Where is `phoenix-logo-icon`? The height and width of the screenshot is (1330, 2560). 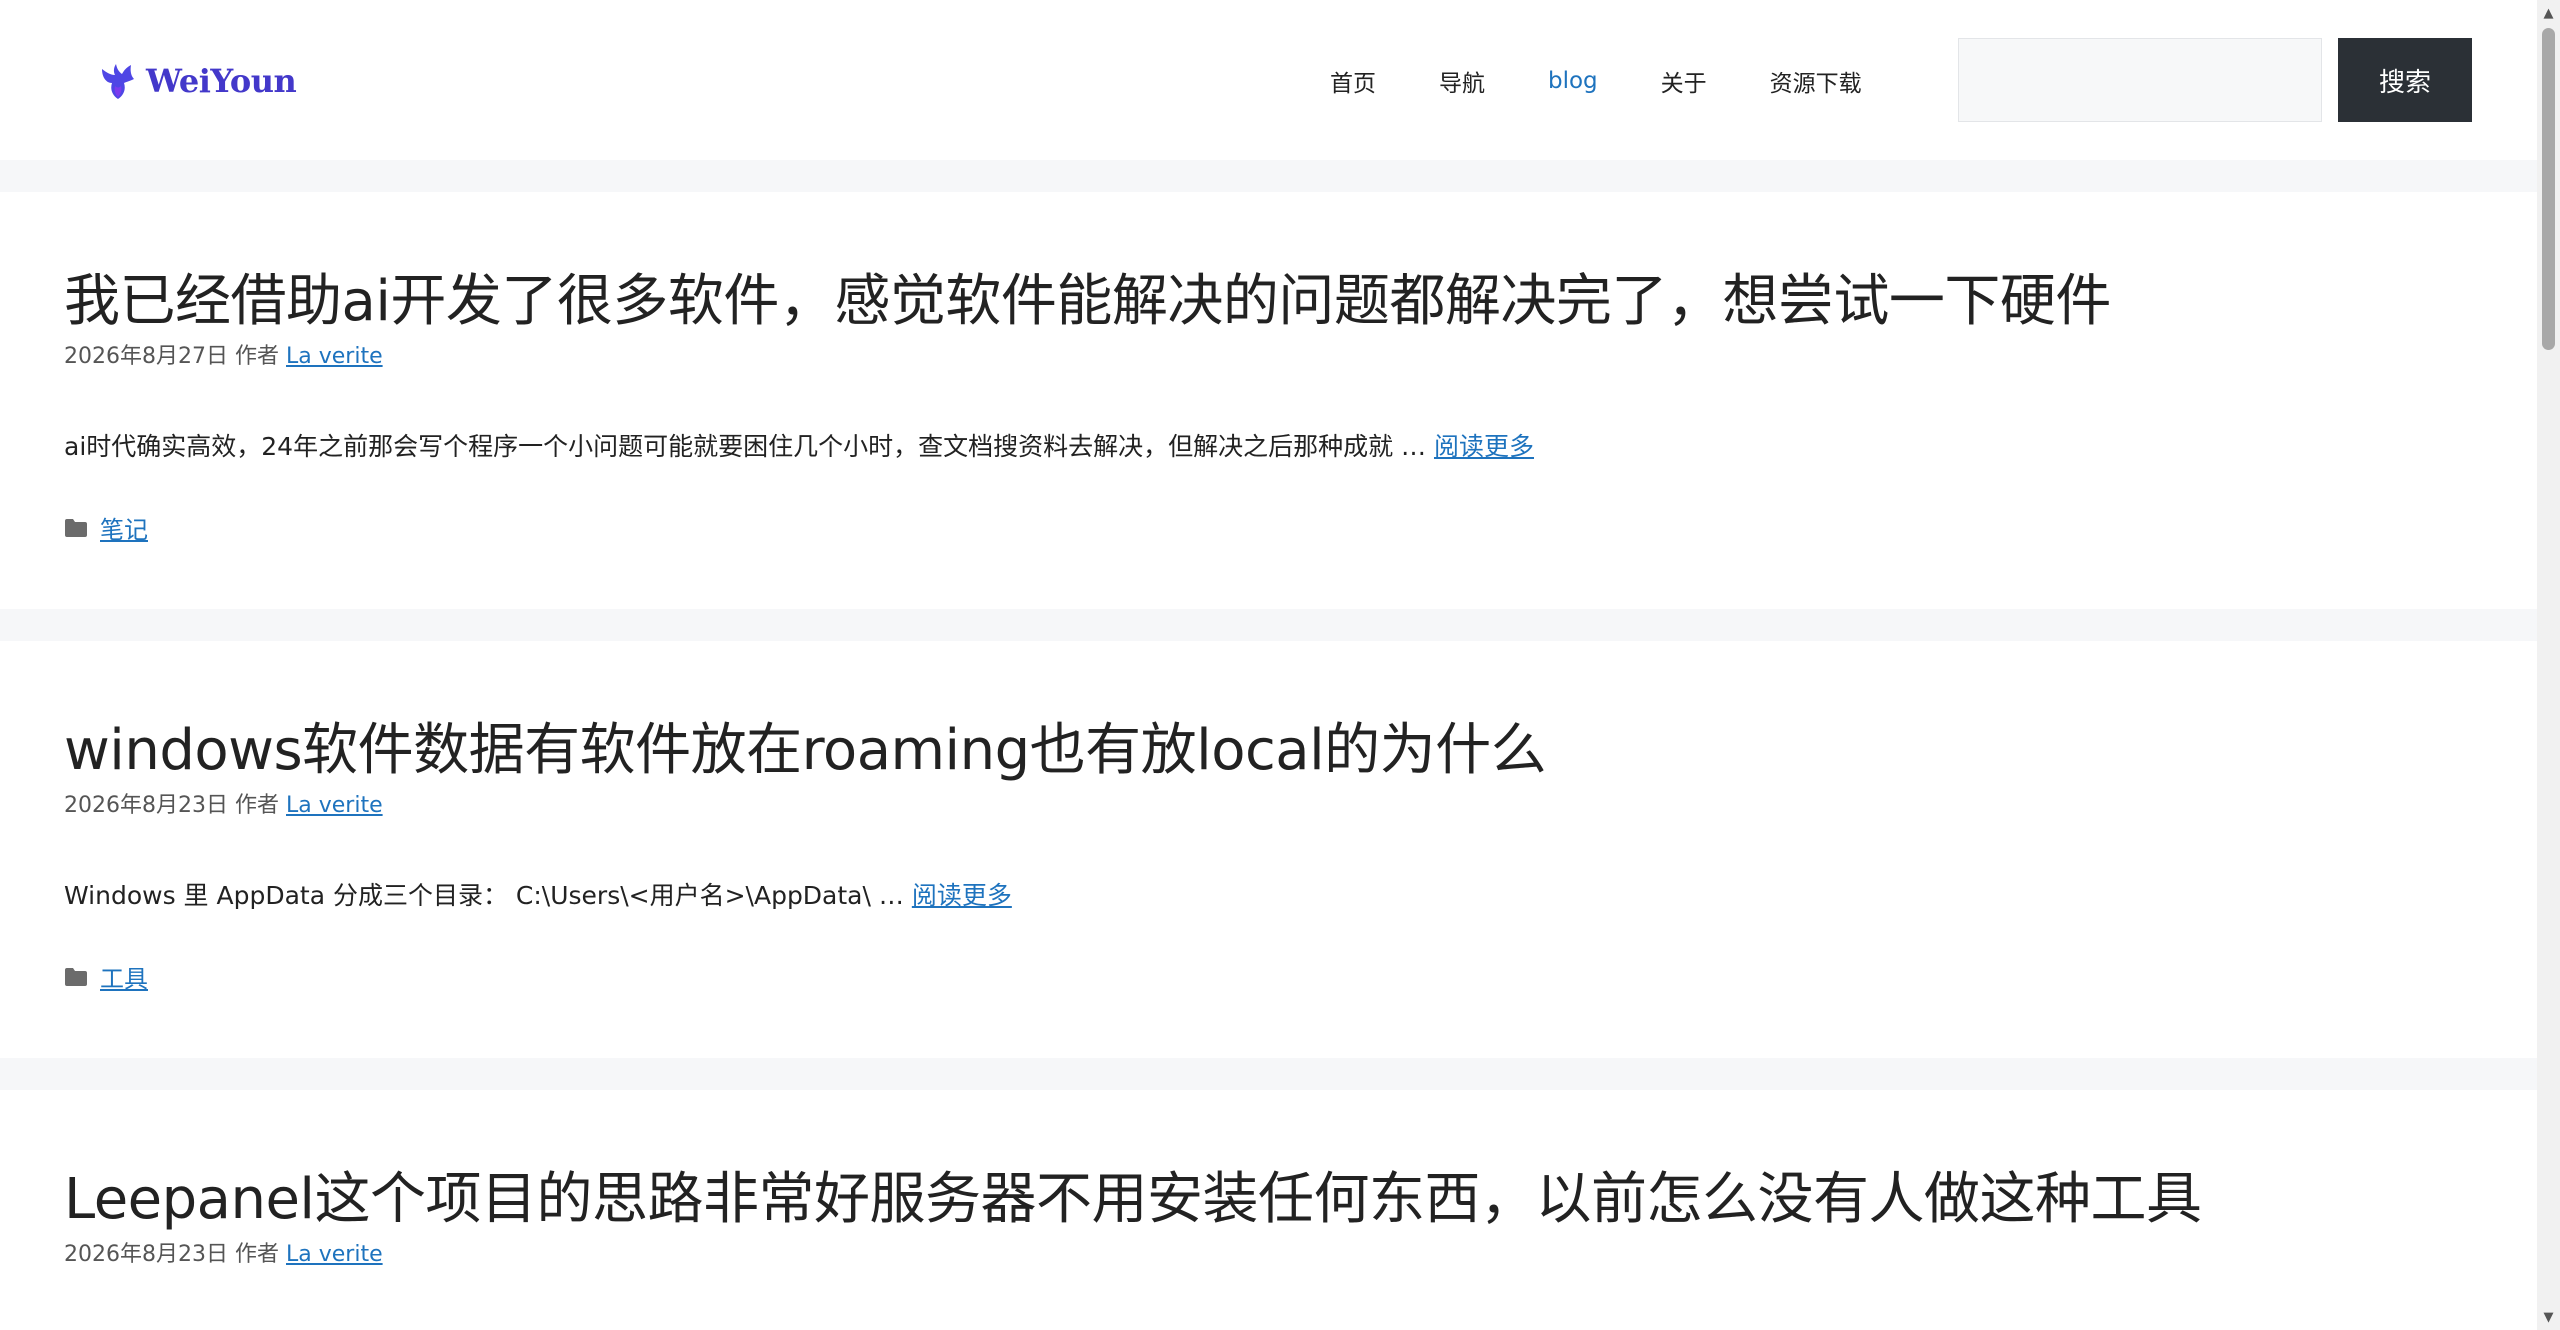 phoenix-logo-icon is located at coordinates (118, 81).